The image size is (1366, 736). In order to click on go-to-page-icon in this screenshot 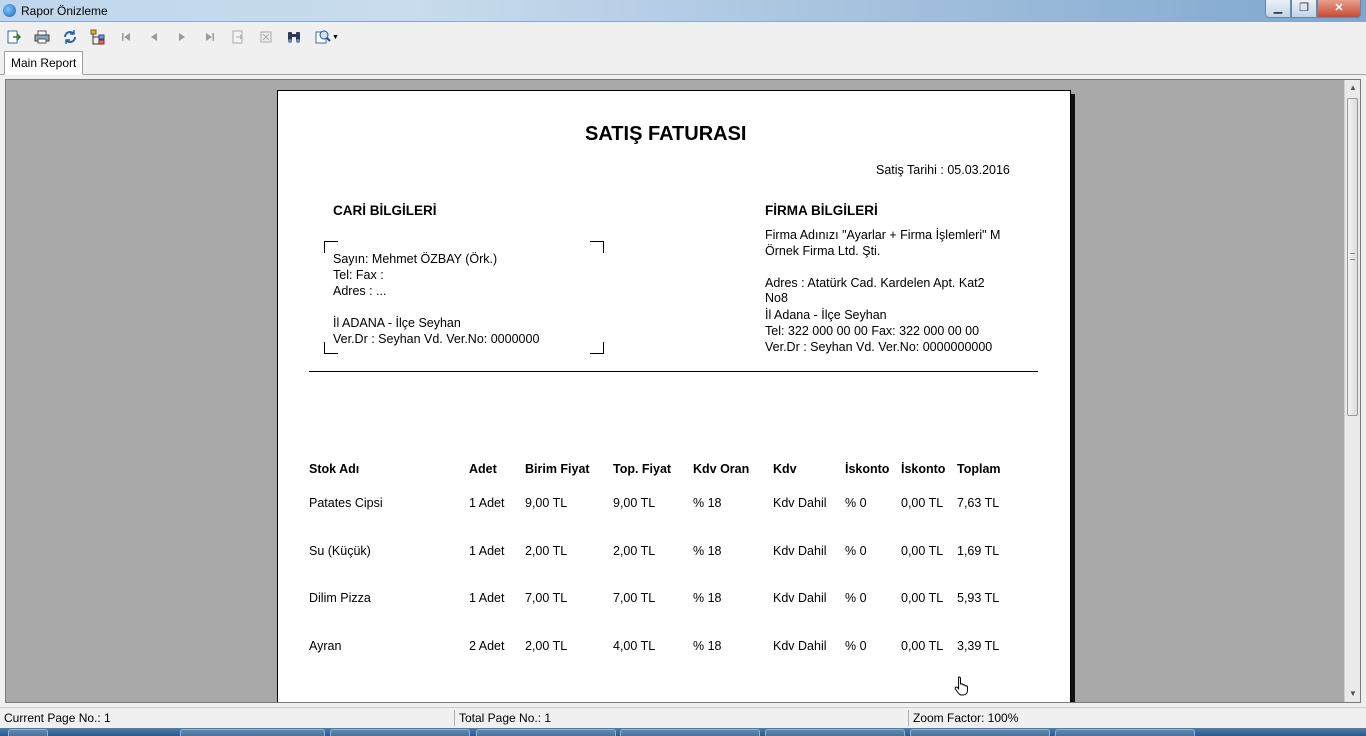, I will do `click(237, 37)`.